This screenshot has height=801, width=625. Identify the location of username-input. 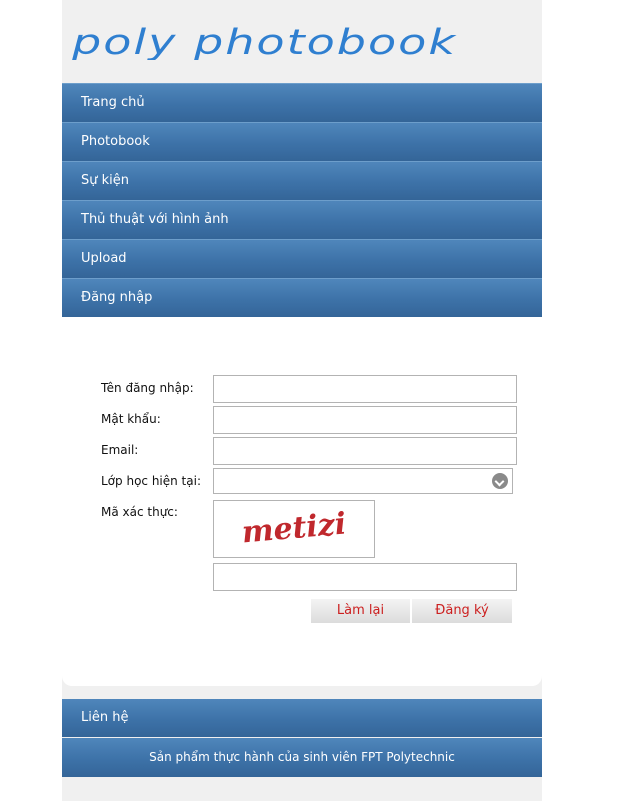
(365, 389).